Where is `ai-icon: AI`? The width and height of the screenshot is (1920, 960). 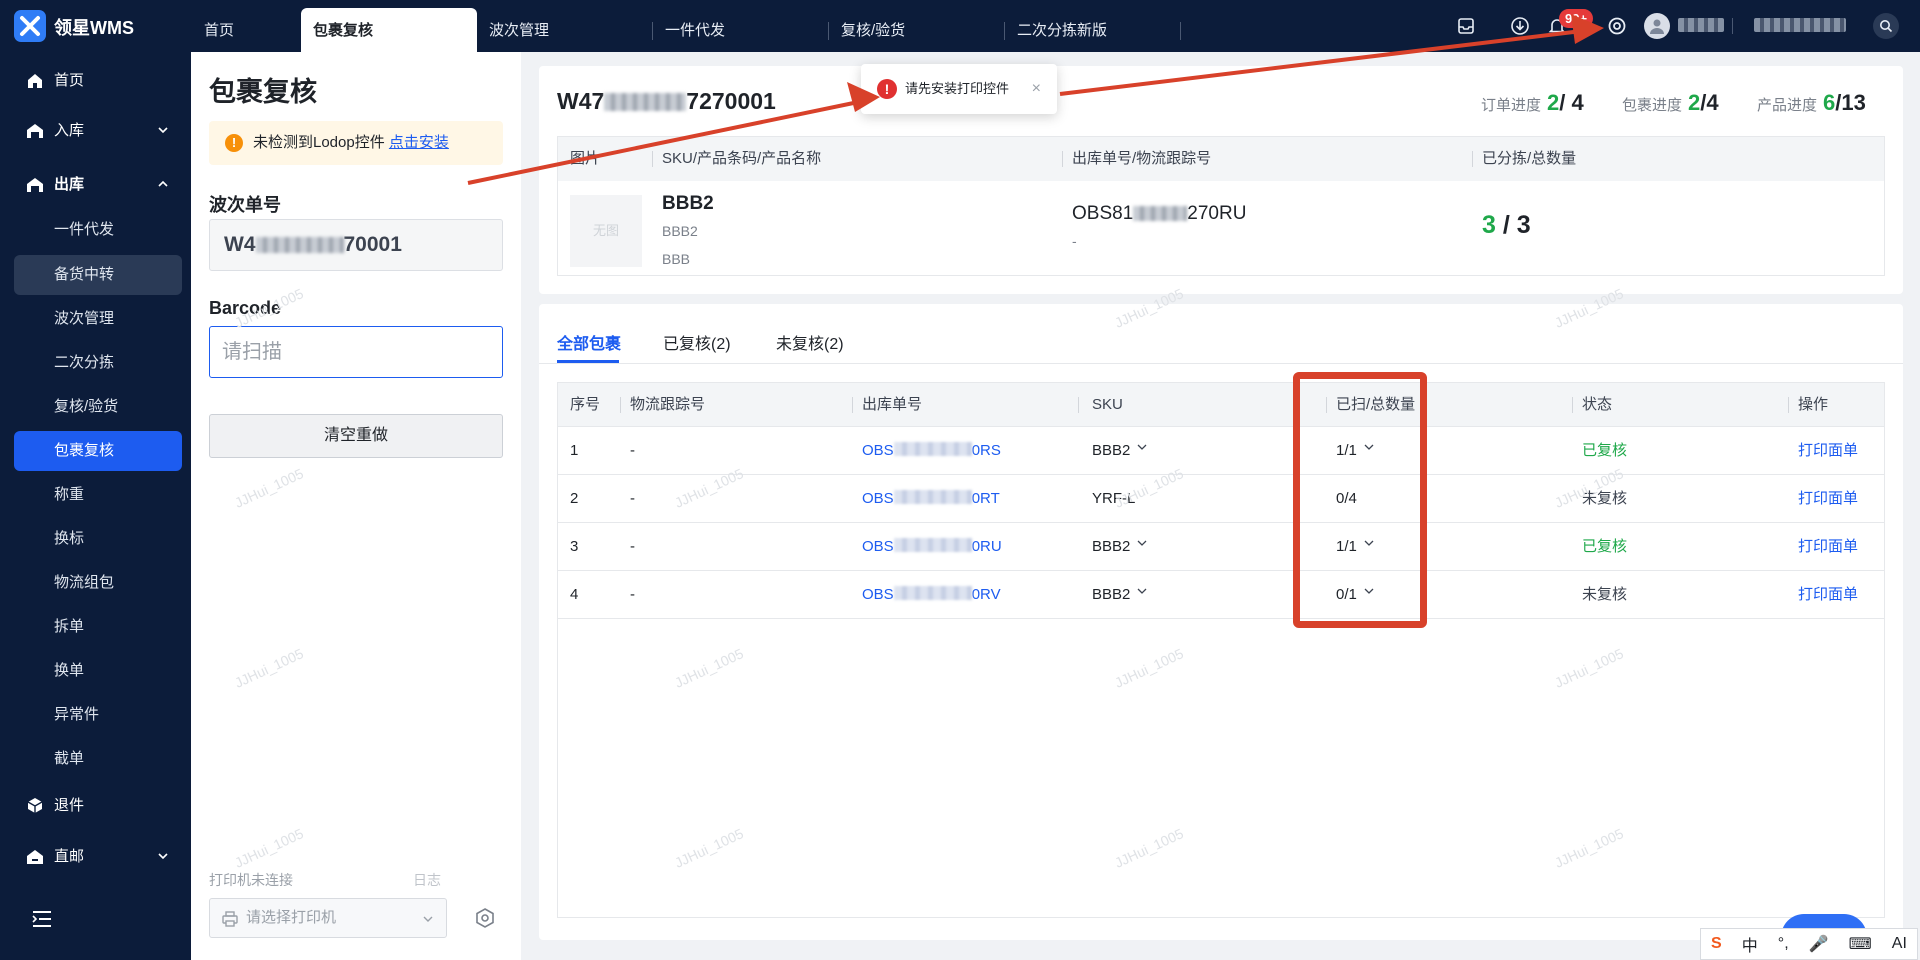
ai-icon: AI is located at coordinates (1899, 944).